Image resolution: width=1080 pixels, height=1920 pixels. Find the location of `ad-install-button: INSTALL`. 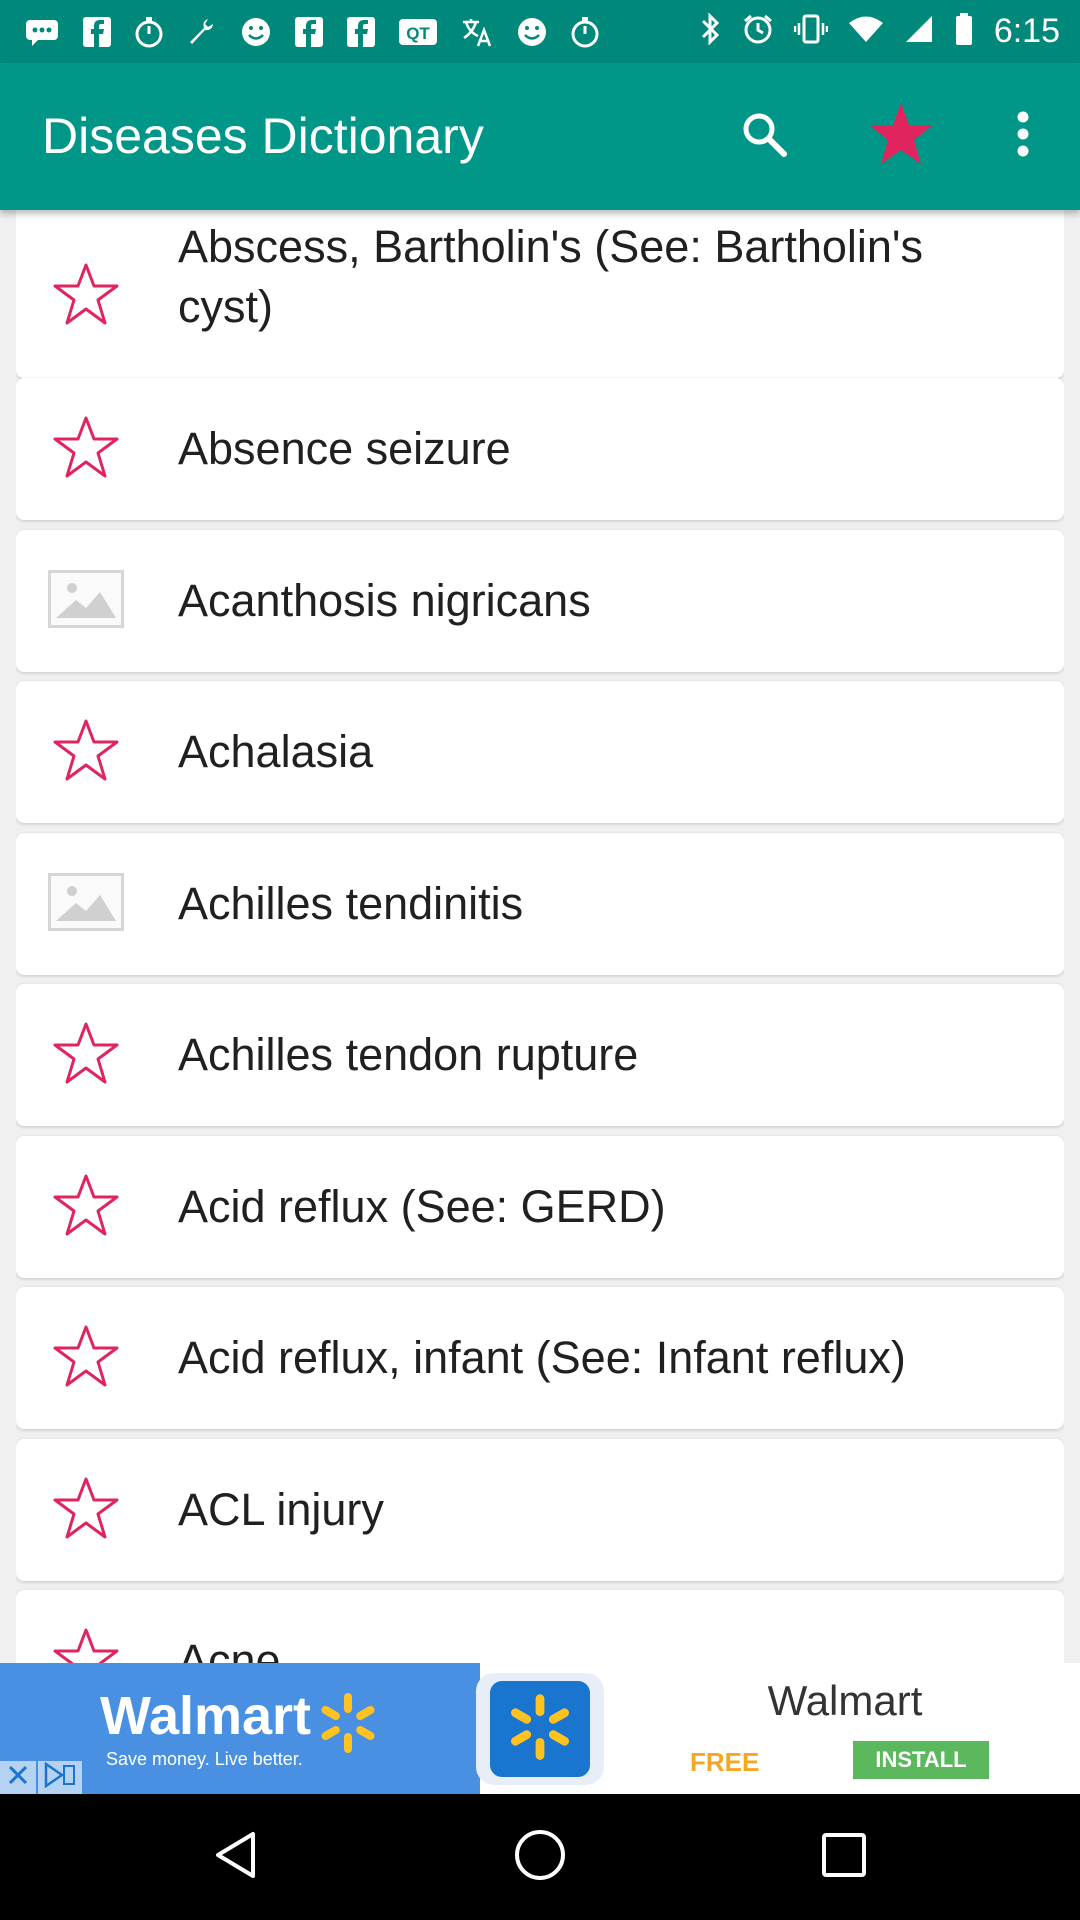

ad-install-button: INSTALL is located at coordinates (921, 1760).